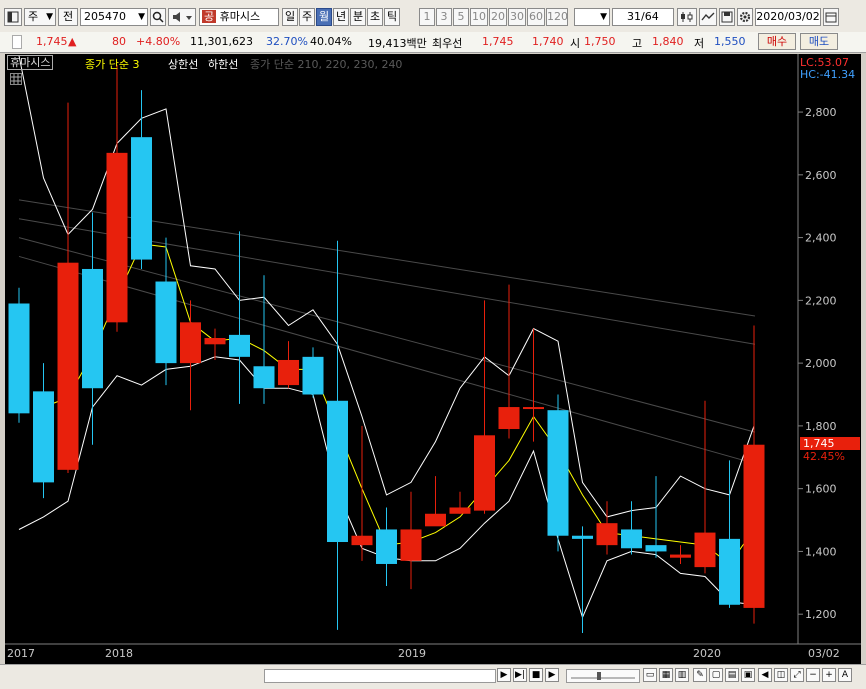 This screenshot has width=866, height=689. I want to click on x-label-2019: 2019, so click(412, 653).